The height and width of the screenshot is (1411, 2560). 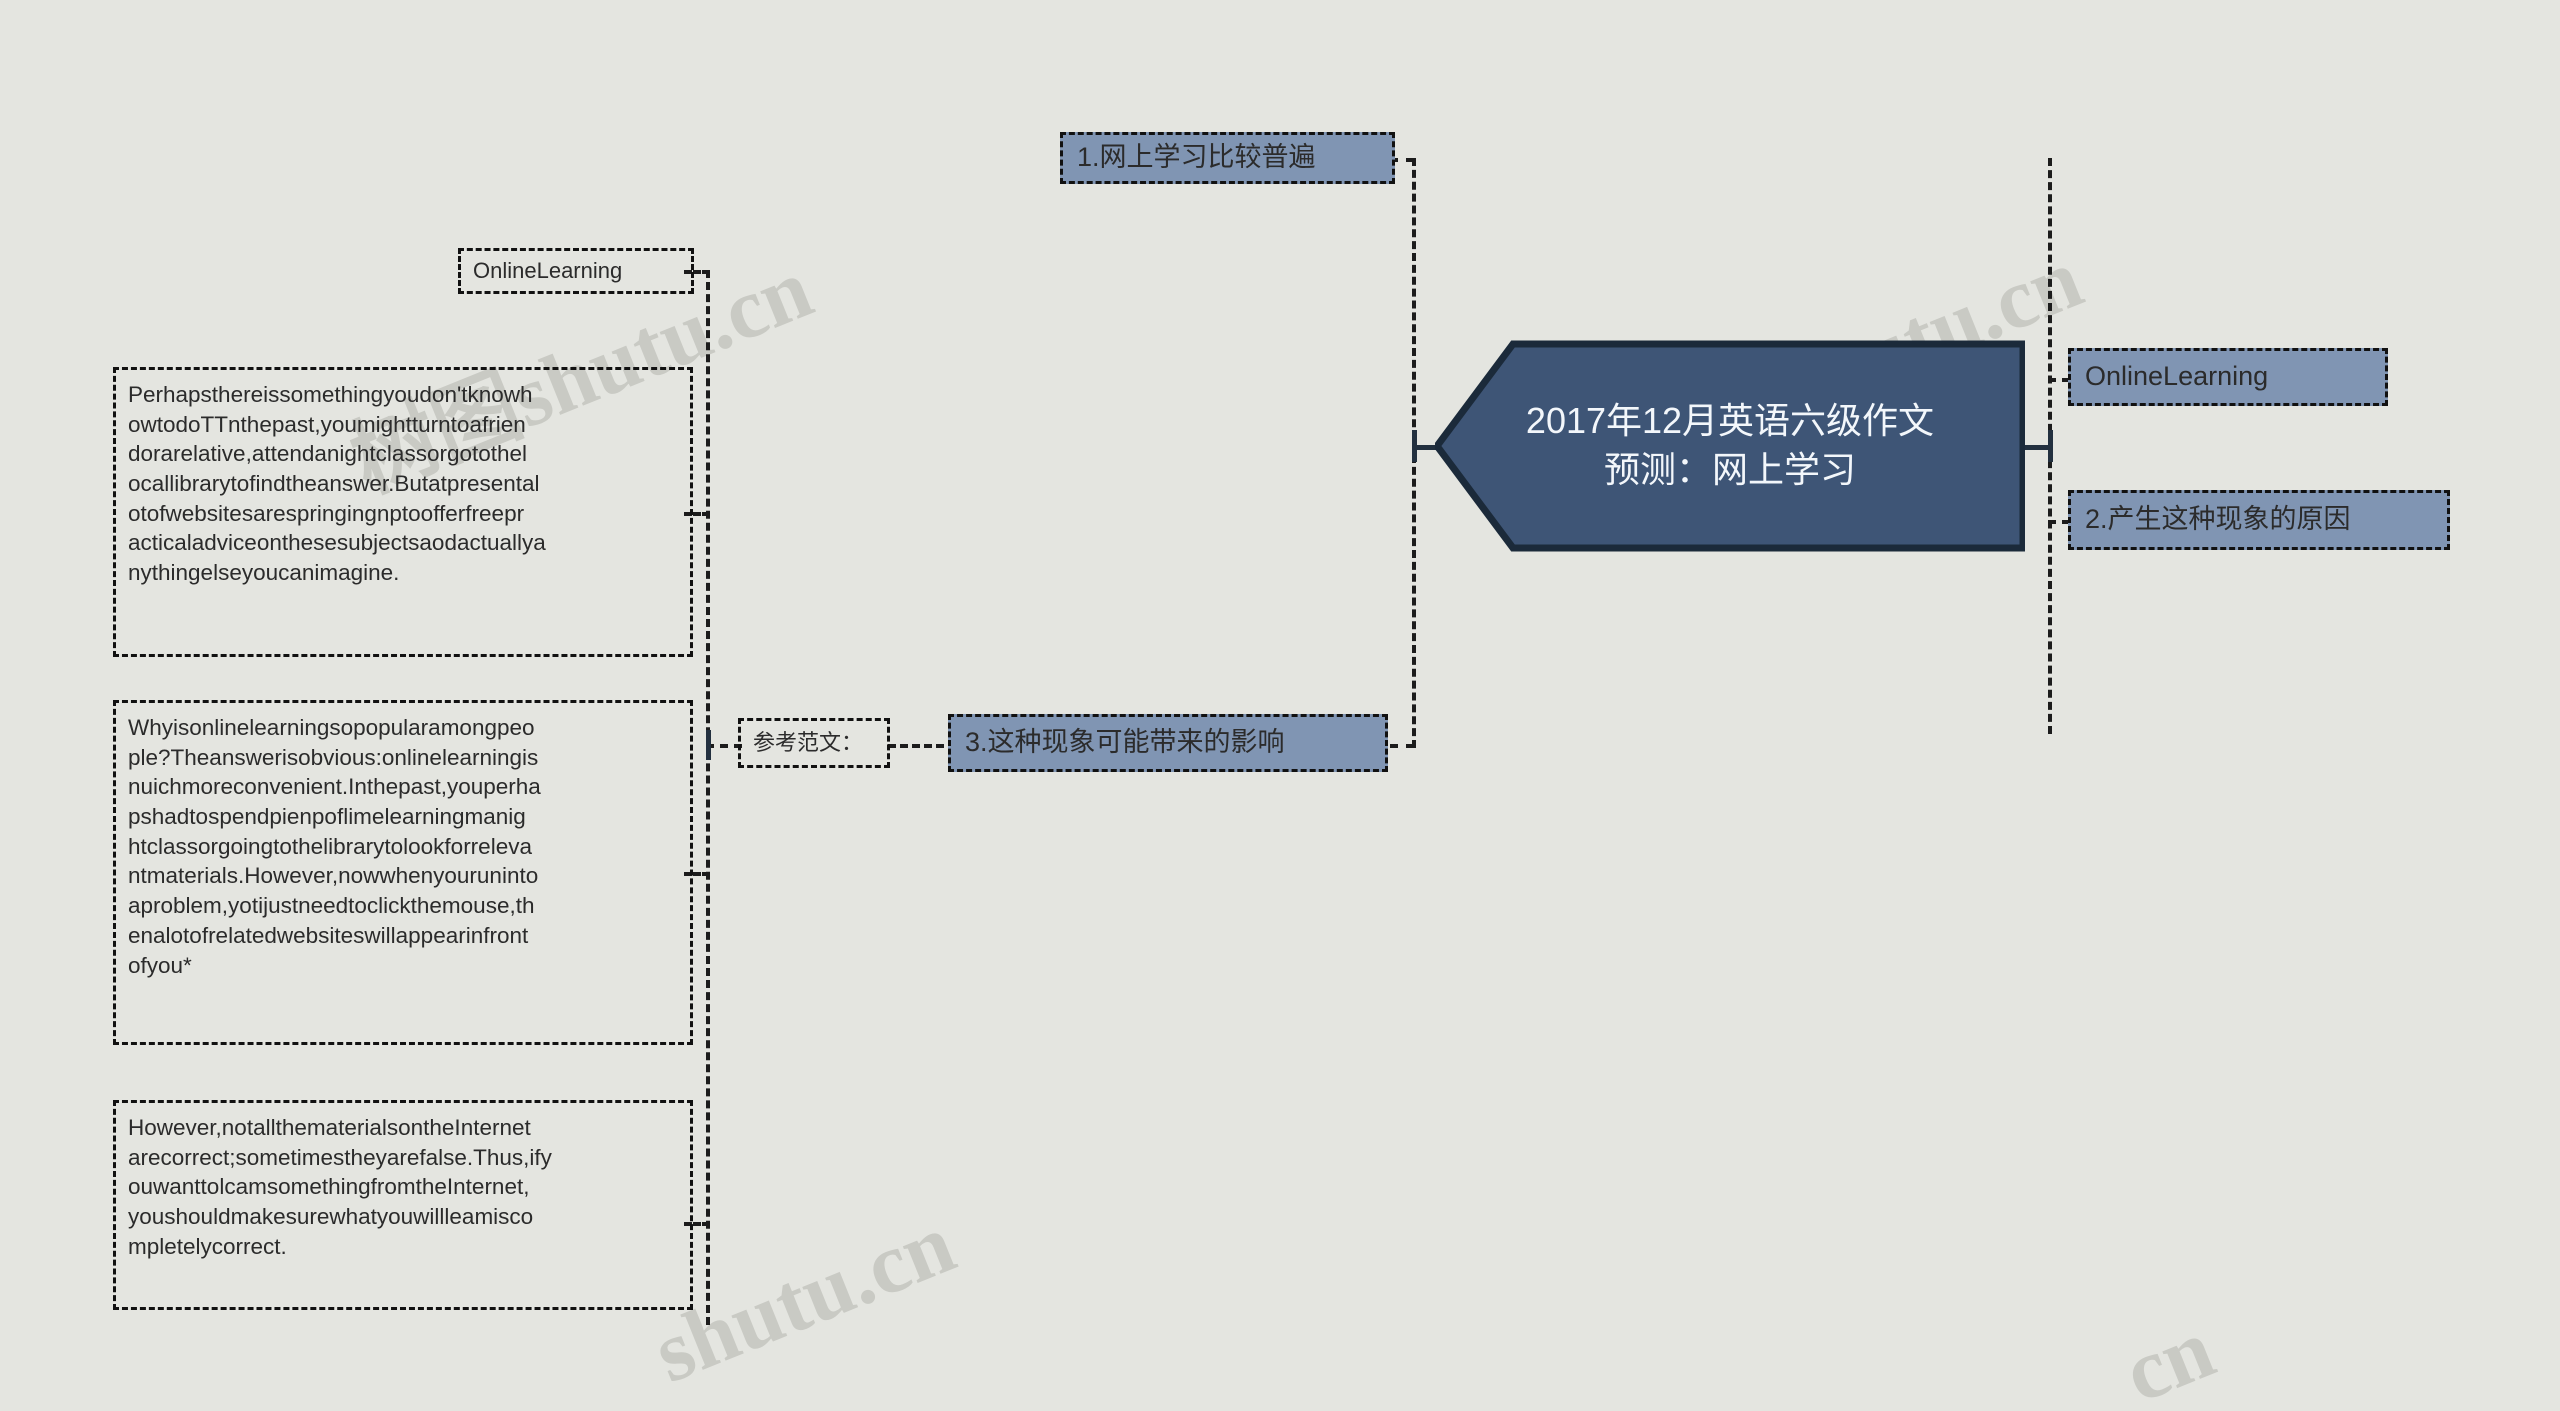 I want to click on node-online-learning-left-label: OnlineLearning, so click(x=548, y=271).